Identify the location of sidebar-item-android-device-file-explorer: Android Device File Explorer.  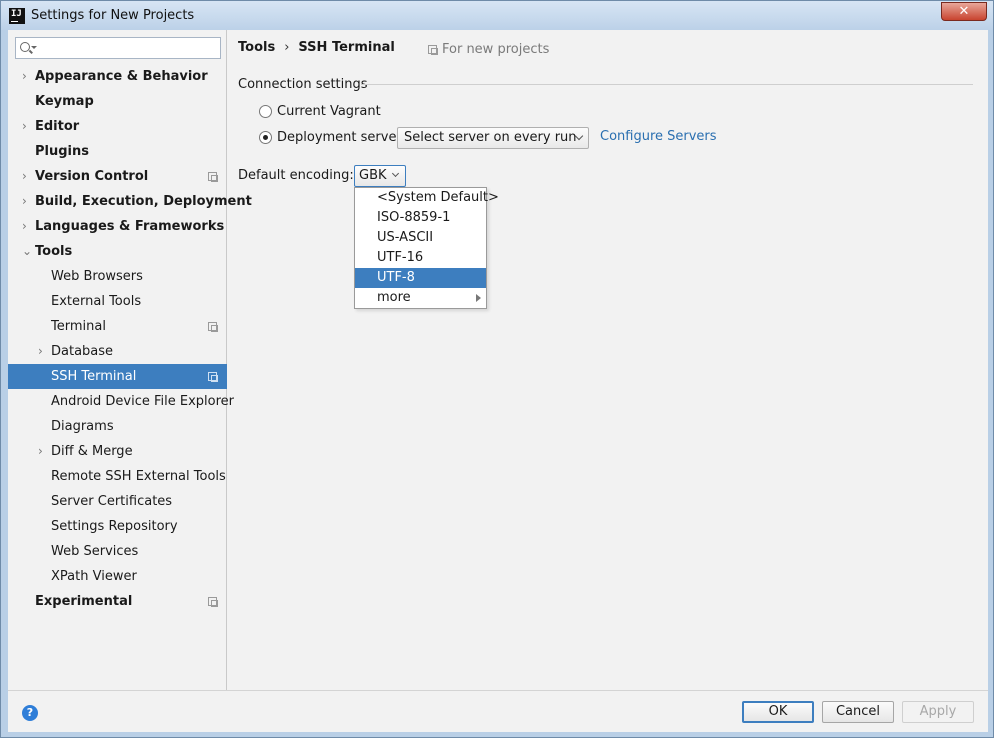
(121, 401).